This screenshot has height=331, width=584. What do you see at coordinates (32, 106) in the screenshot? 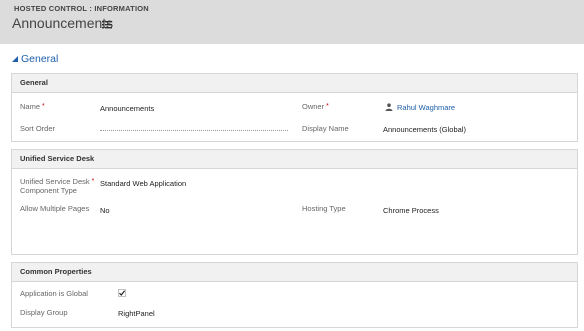
I see `name-label: Name *` at bounding box center [32, 106].